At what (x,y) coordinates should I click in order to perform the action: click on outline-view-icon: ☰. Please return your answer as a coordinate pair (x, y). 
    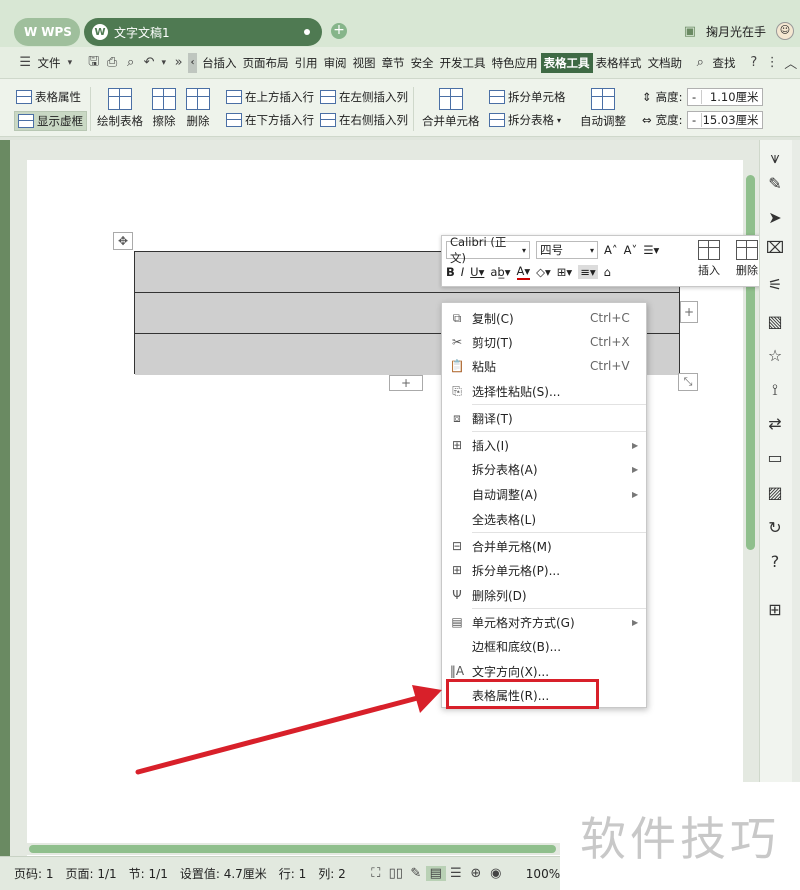
    Looking at the image, I should click on (456, 873).